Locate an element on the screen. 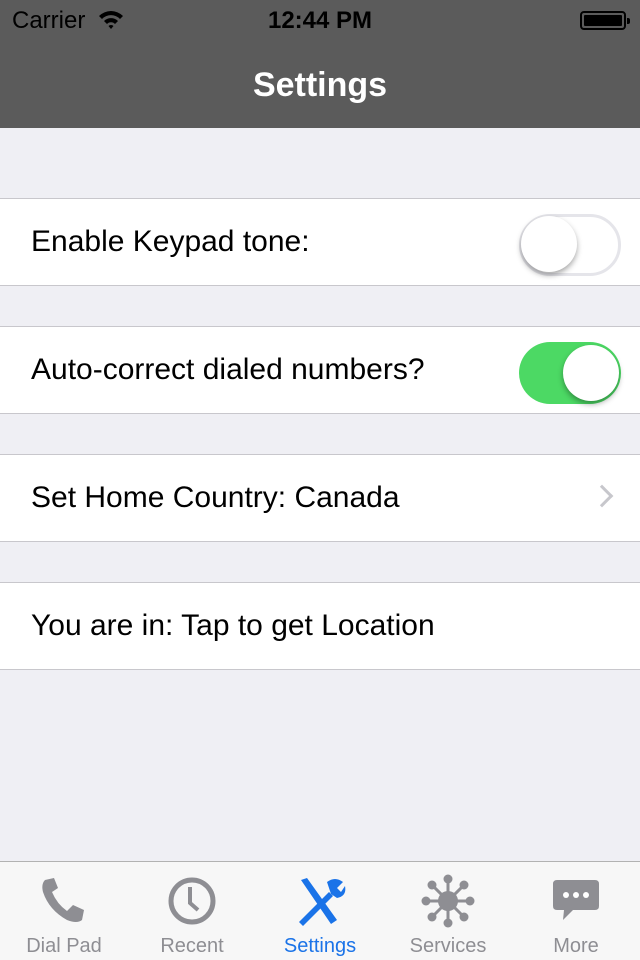 Image resolution: width=640 pixels, height=960 pixels. tab-label: Dial Pad is located at coordinates (64, 946).